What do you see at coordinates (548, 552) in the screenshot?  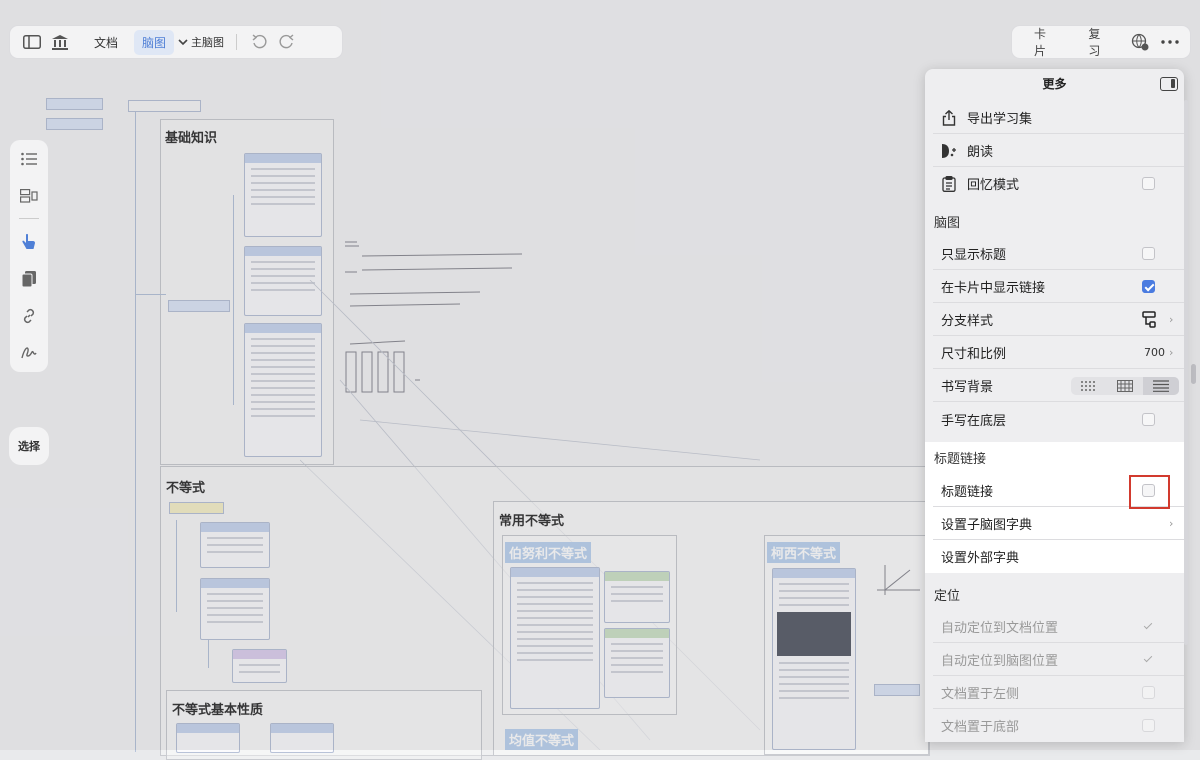 I see `section-label: 伯努利不等式` at bounding box center [548, 552].